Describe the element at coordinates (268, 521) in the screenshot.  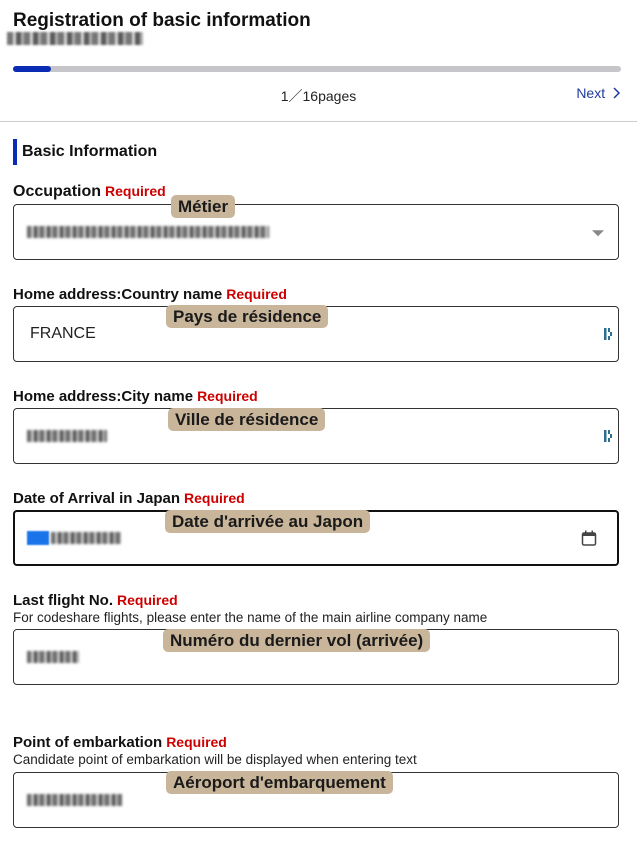
I see `annotation-arrival-date: Date d'arrivée au Japon` at that location.